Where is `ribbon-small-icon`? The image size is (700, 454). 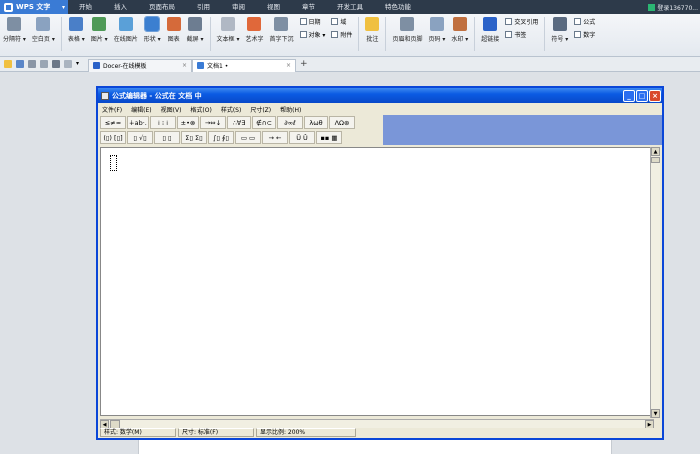
ribbon-small-icon is located at coordinates (578, 34).